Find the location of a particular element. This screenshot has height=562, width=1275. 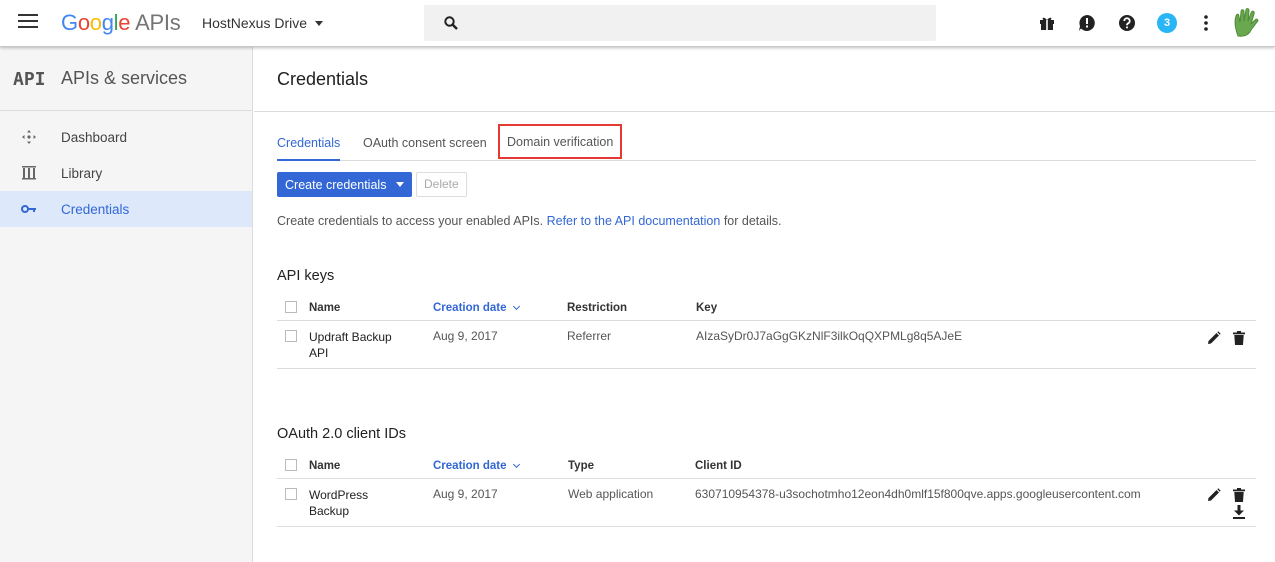

table-header: Name Creation date Restriction Key is located at coordinates (766, 308).